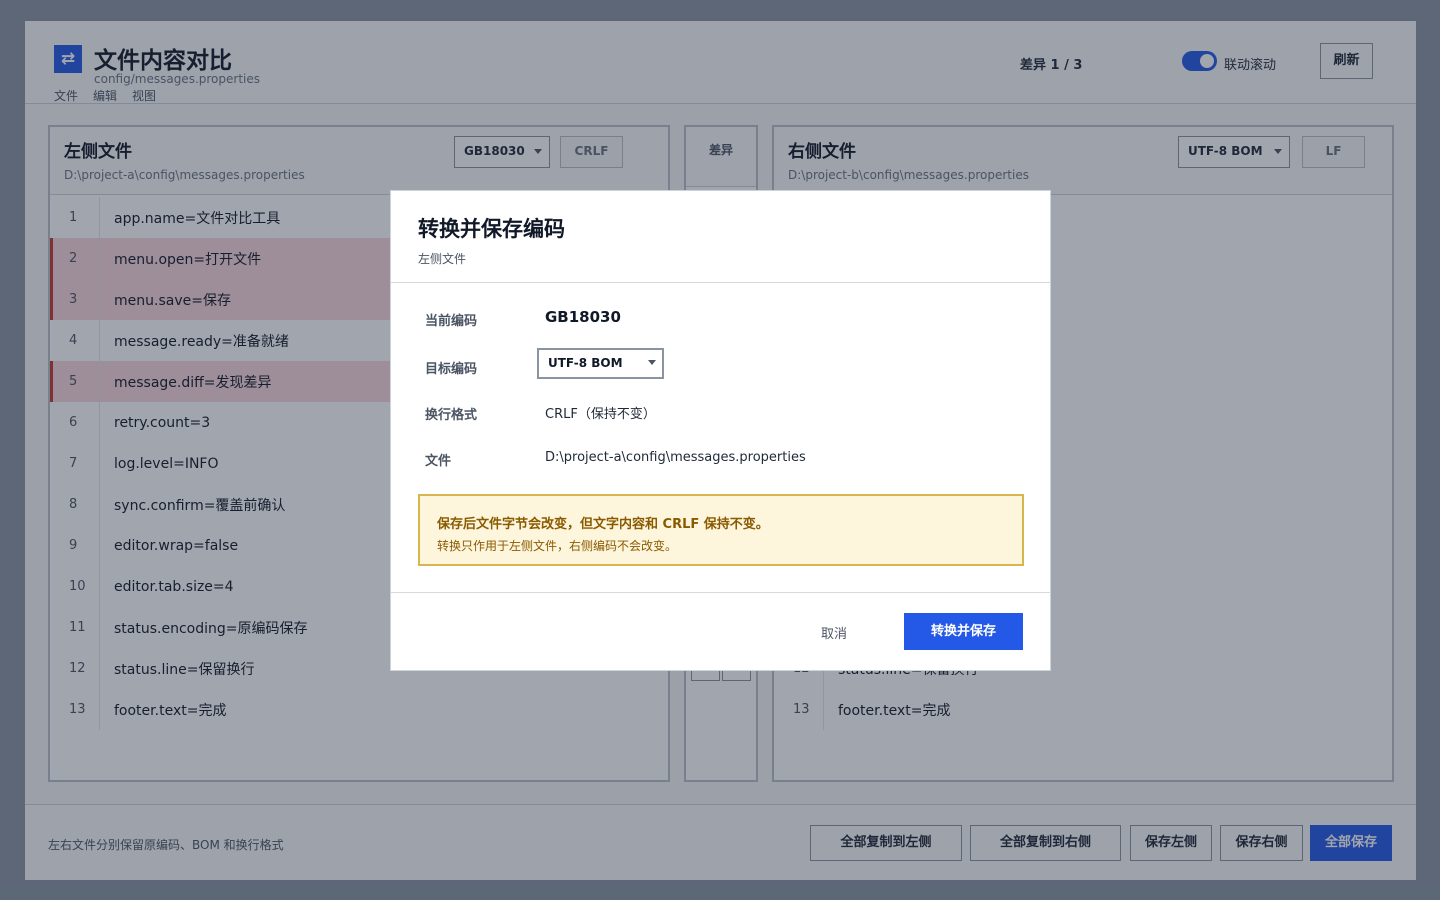  What do you see at coordinates (451, 321) in the screenshot?
I see `current-encoding-label: 当前编码` at bounding box center [451, 321].